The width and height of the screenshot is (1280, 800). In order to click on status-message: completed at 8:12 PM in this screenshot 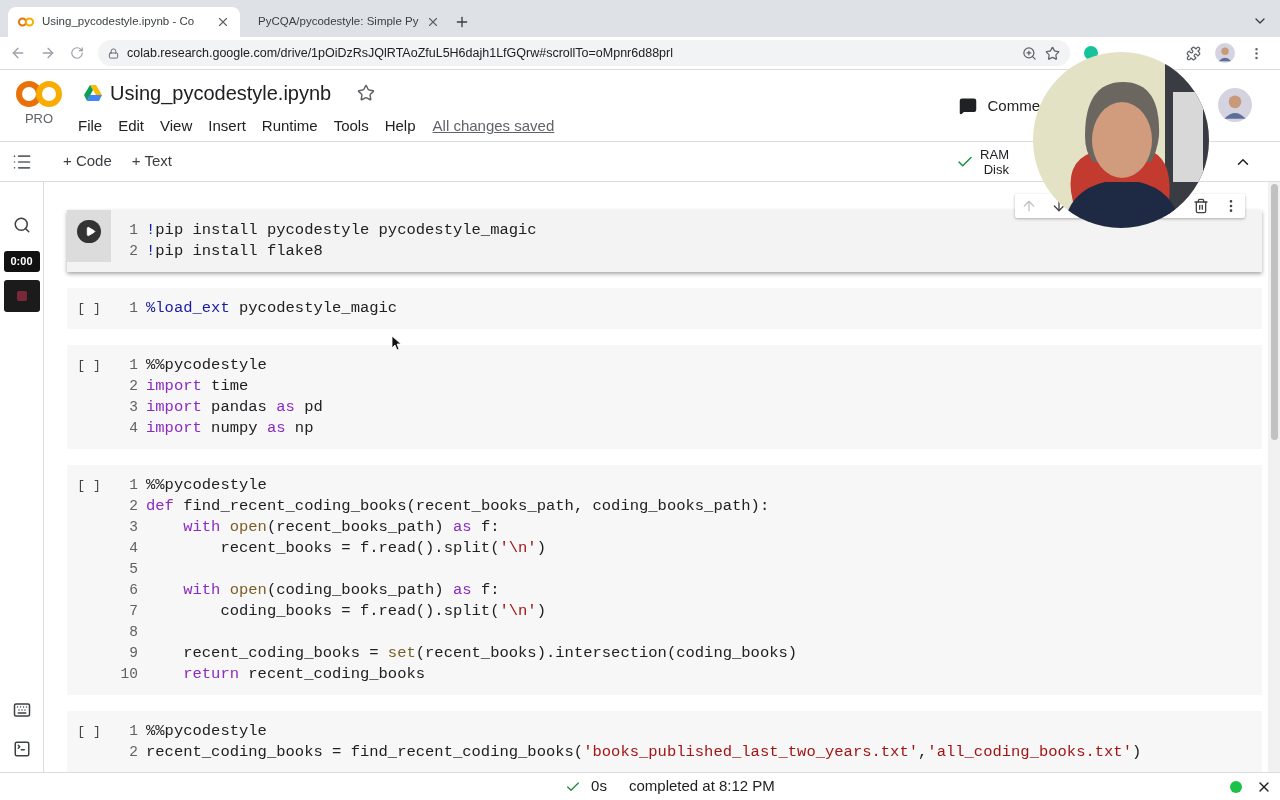, I will do `click(701, 786)`.